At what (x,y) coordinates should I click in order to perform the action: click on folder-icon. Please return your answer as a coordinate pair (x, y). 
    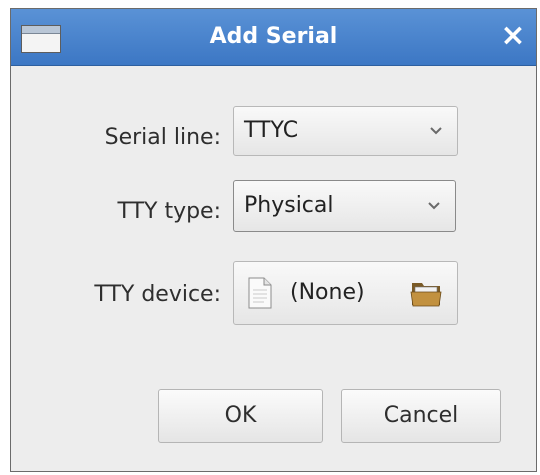
    Looking at the image, I should click on (426, 295).